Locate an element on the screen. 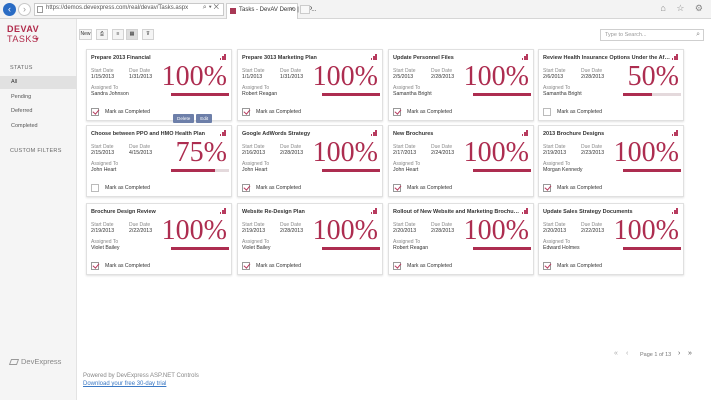  new-tab-button is located at coordinates (305, 9).